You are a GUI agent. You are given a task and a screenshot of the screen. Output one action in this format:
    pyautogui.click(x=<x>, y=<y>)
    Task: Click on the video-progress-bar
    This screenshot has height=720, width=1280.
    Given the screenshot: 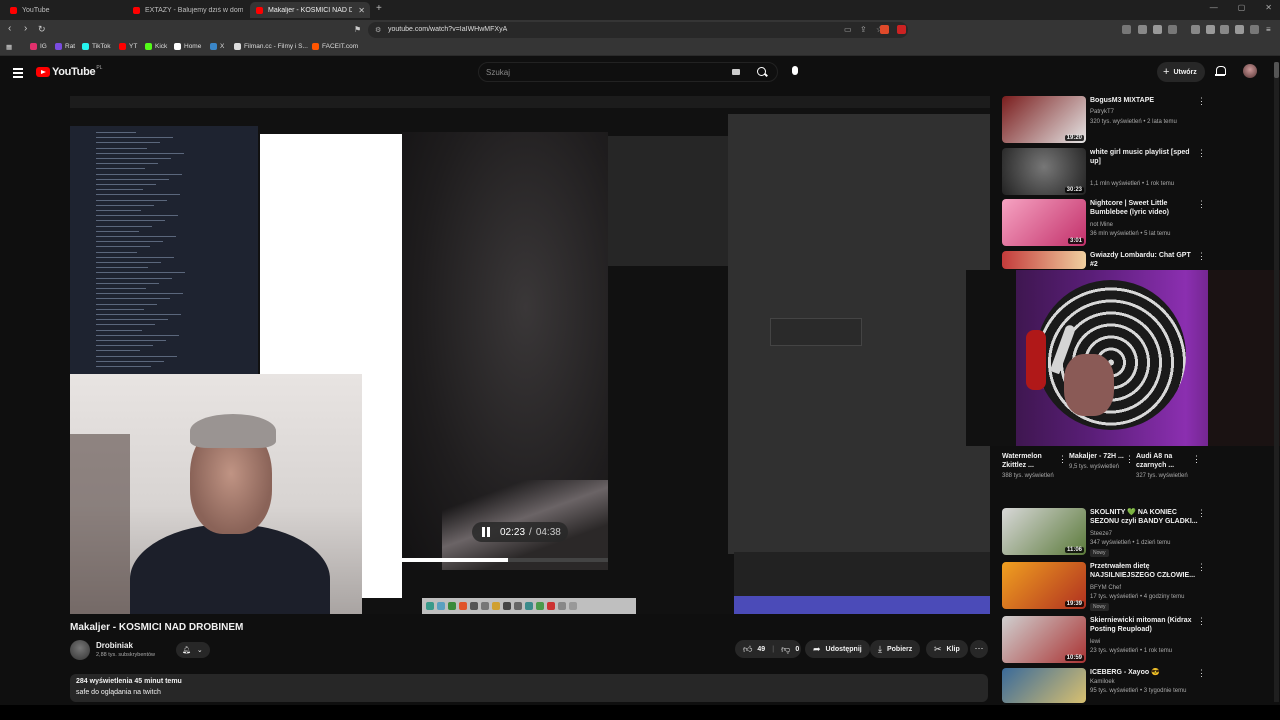 What is the action you would take?
    pyautogui.click(x=505, y=560)
    